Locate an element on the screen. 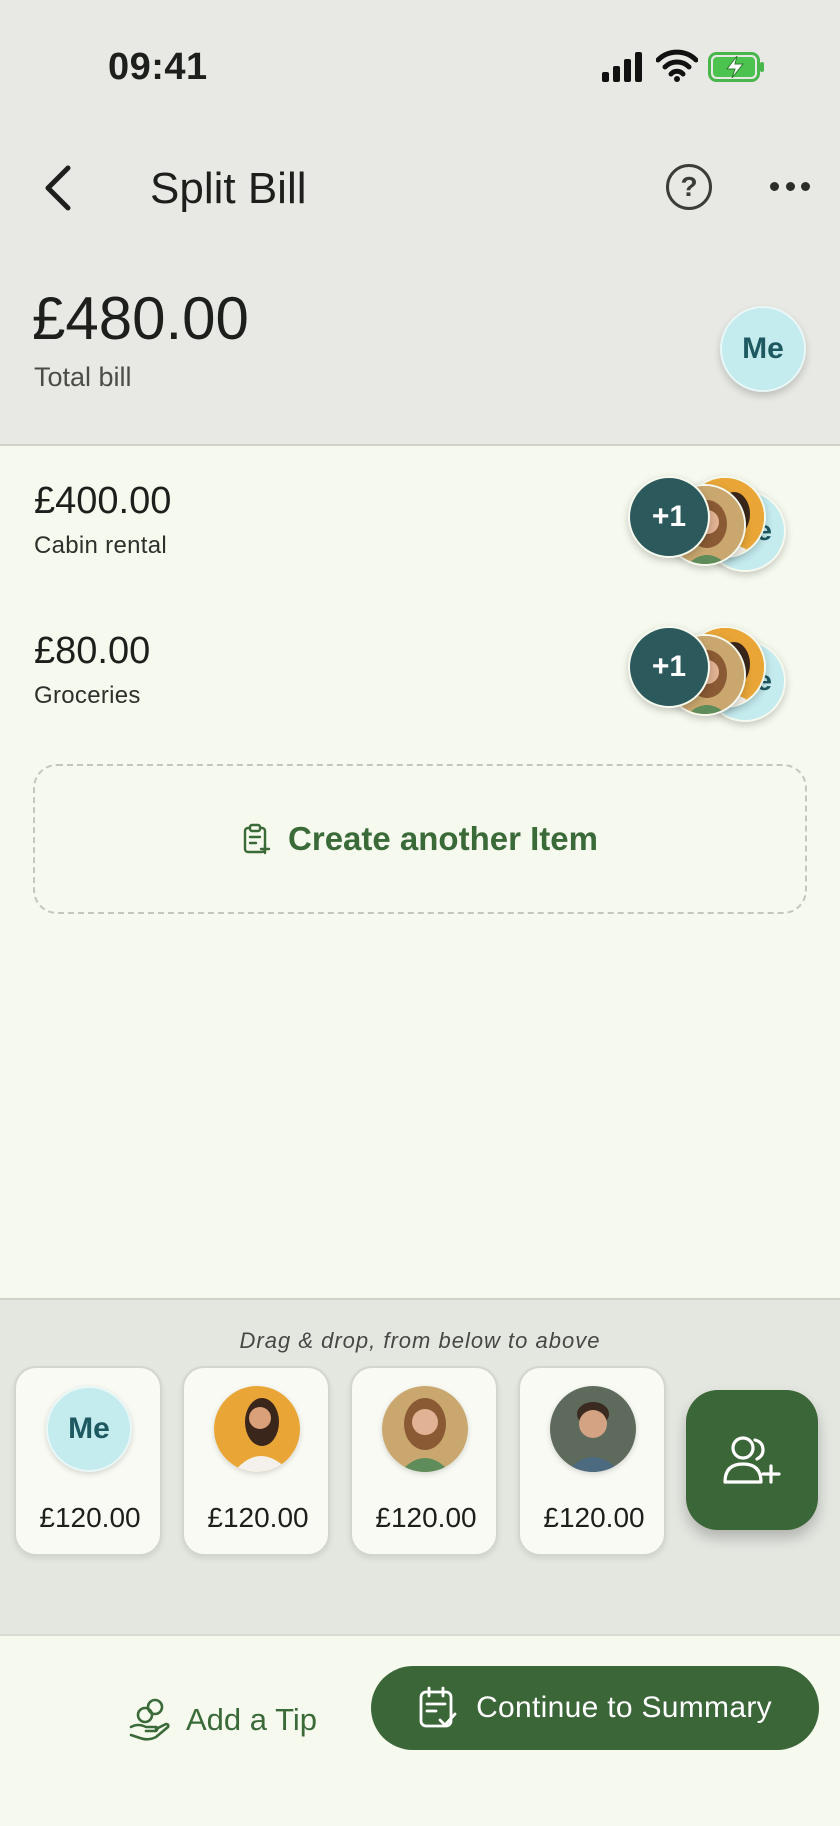 This screenshot has height=1826, width=840. clipboard-plus-icon is located at coordinates (257, 839).